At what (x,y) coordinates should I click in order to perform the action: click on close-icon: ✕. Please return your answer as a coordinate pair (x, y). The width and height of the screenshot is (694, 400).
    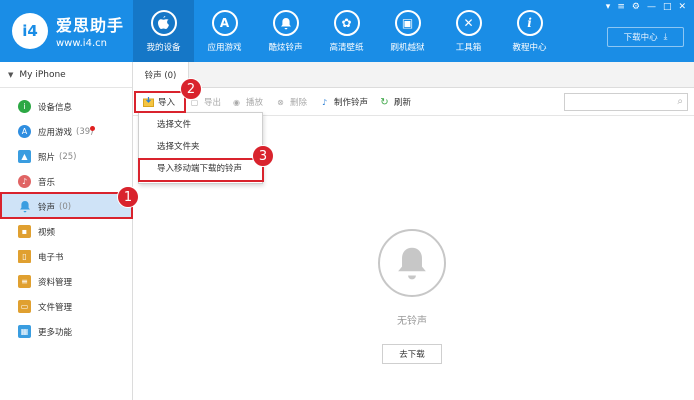
    Looking at the image, I should click on (682, 7).